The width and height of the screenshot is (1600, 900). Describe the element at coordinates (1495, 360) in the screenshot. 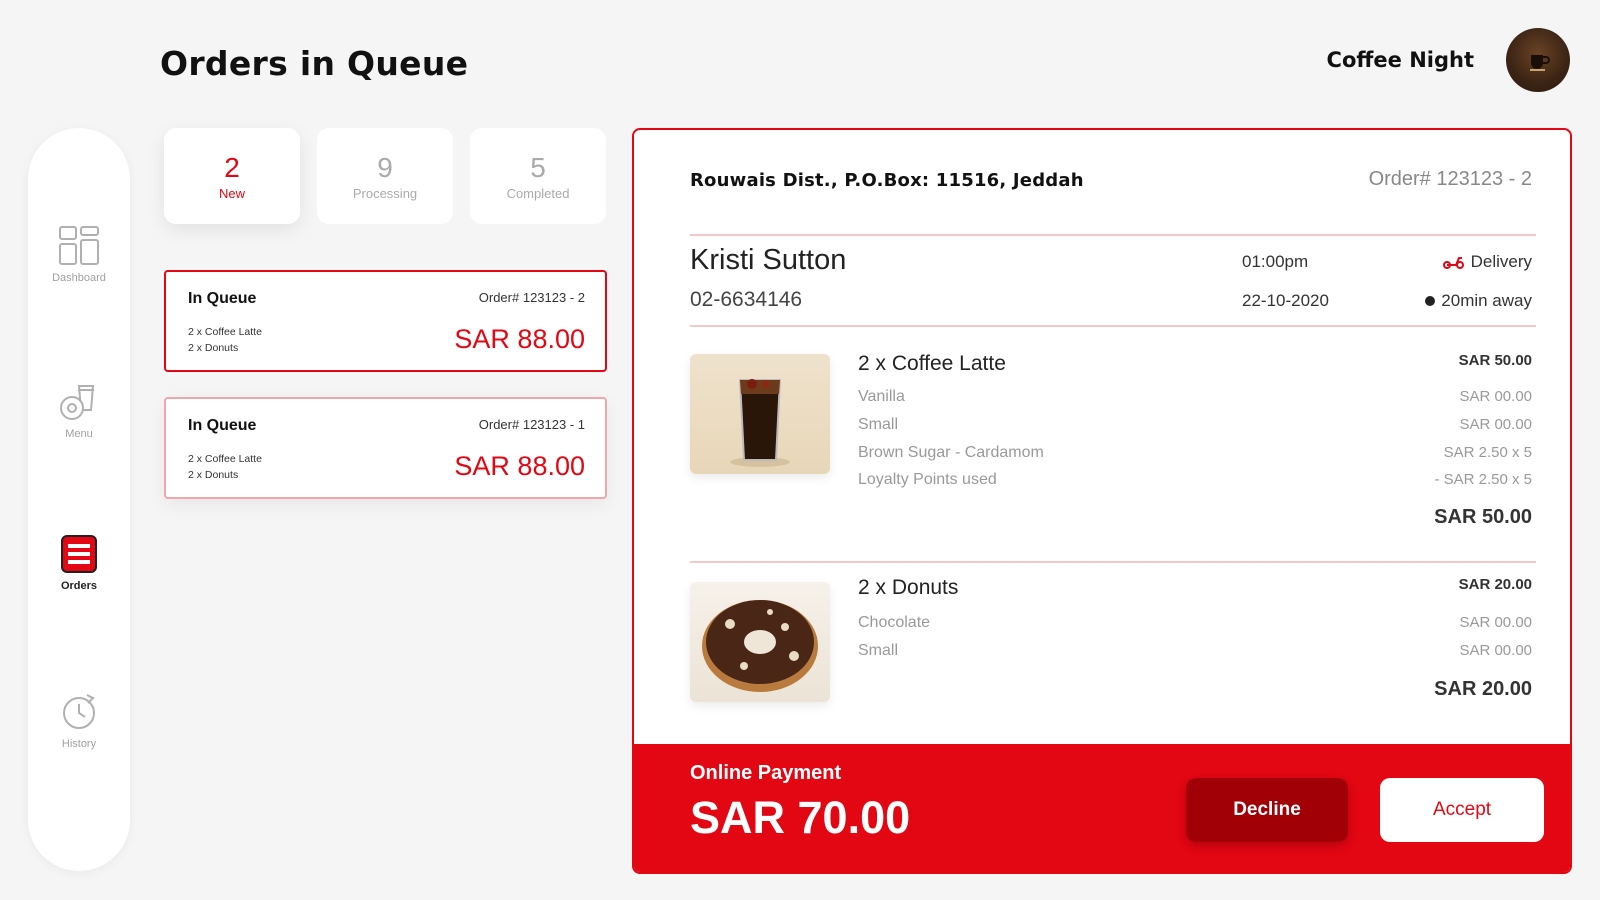

I see `item-price: SAR 50.00` at that location.